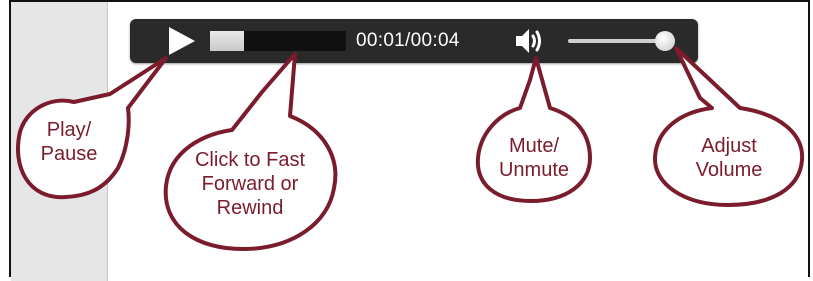 This screenshot has height=281, width=813. I want to click on seek-bar, so click(278, 41).